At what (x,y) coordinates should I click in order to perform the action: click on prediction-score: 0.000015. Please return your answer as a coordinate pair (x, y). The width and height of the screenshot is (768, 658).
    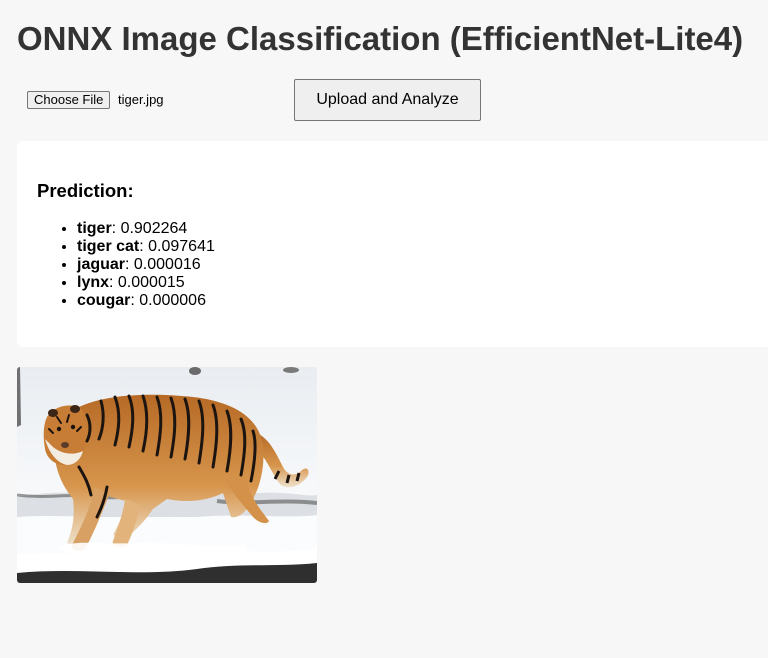
    Looking at the image, I should click on (151, 282).